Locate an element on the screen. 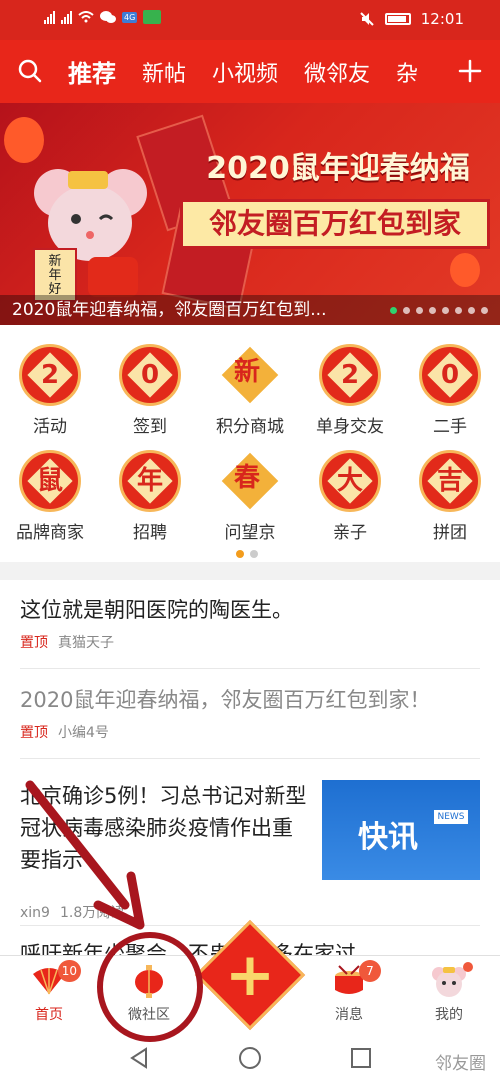 The height and width of the screenshot is (1083, 500). grid-item-group-buy: 吉 拼团 is located at coordinates (450, 496).